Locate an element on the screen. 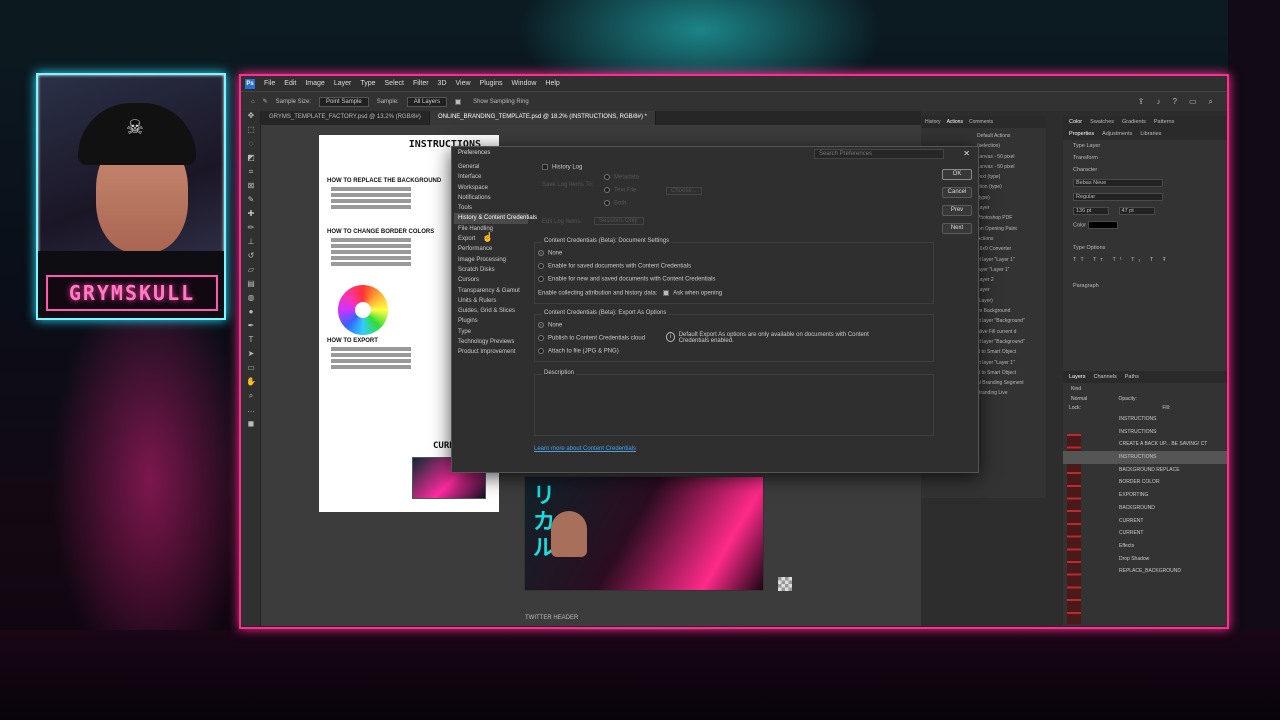 The image size is (1280, 720). pref-nav-item: Plugins is located at coordinates (491, 321).